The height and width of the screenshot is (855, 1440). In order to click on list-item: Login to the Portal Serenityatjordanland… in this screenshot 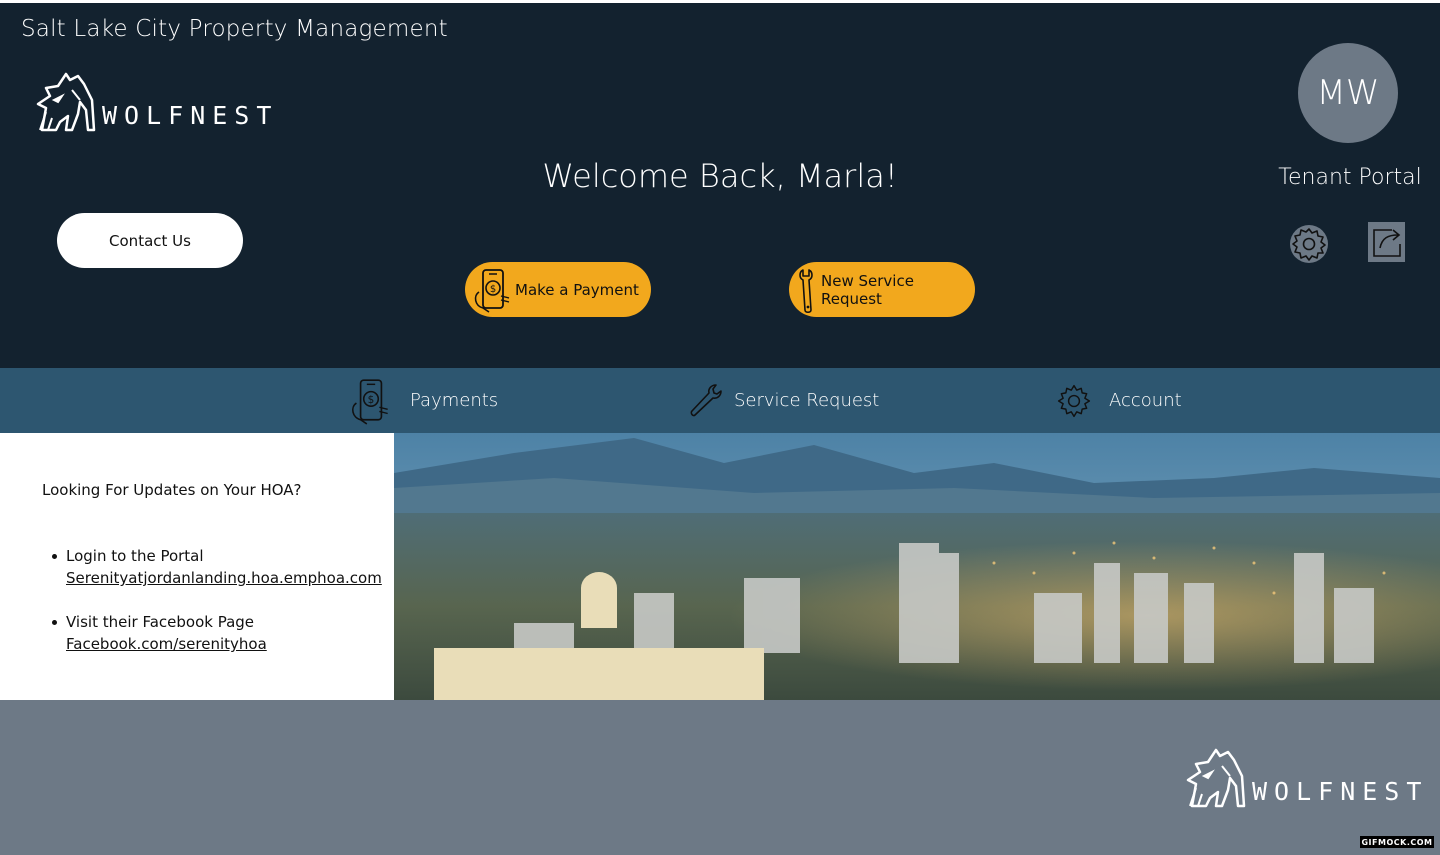, I will do `click(218, 567)`.